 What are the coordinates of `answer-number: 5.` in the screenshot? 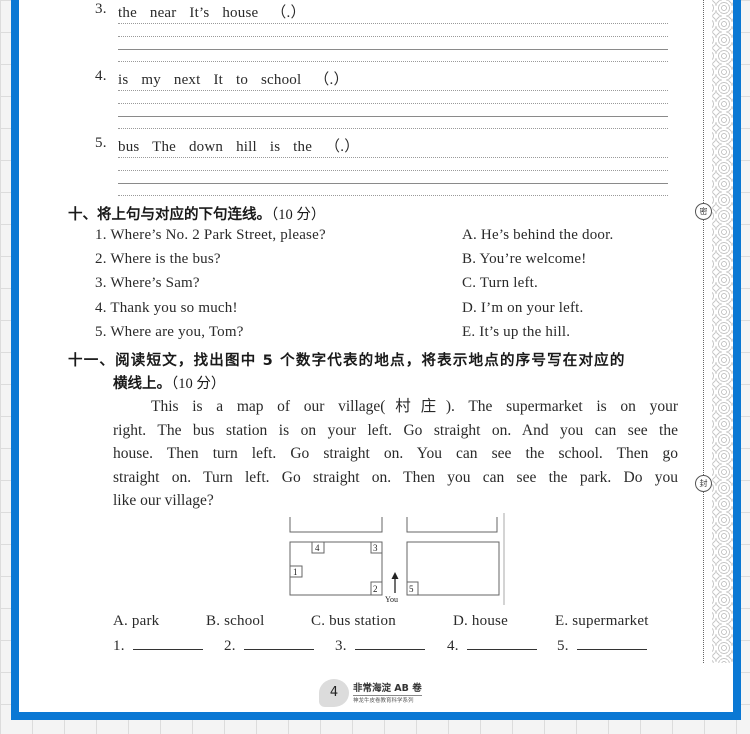 It's located at (563, 646).